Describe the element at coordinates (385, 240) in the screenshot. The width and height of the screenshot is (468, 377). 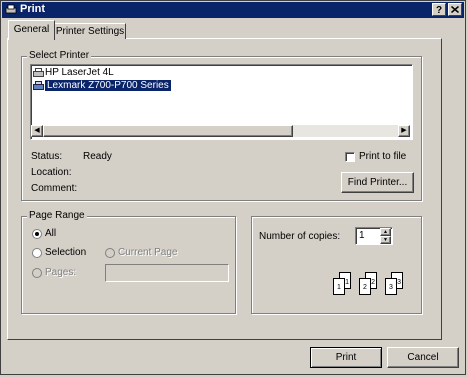
I see `copies-down-button: ▼` at that location.